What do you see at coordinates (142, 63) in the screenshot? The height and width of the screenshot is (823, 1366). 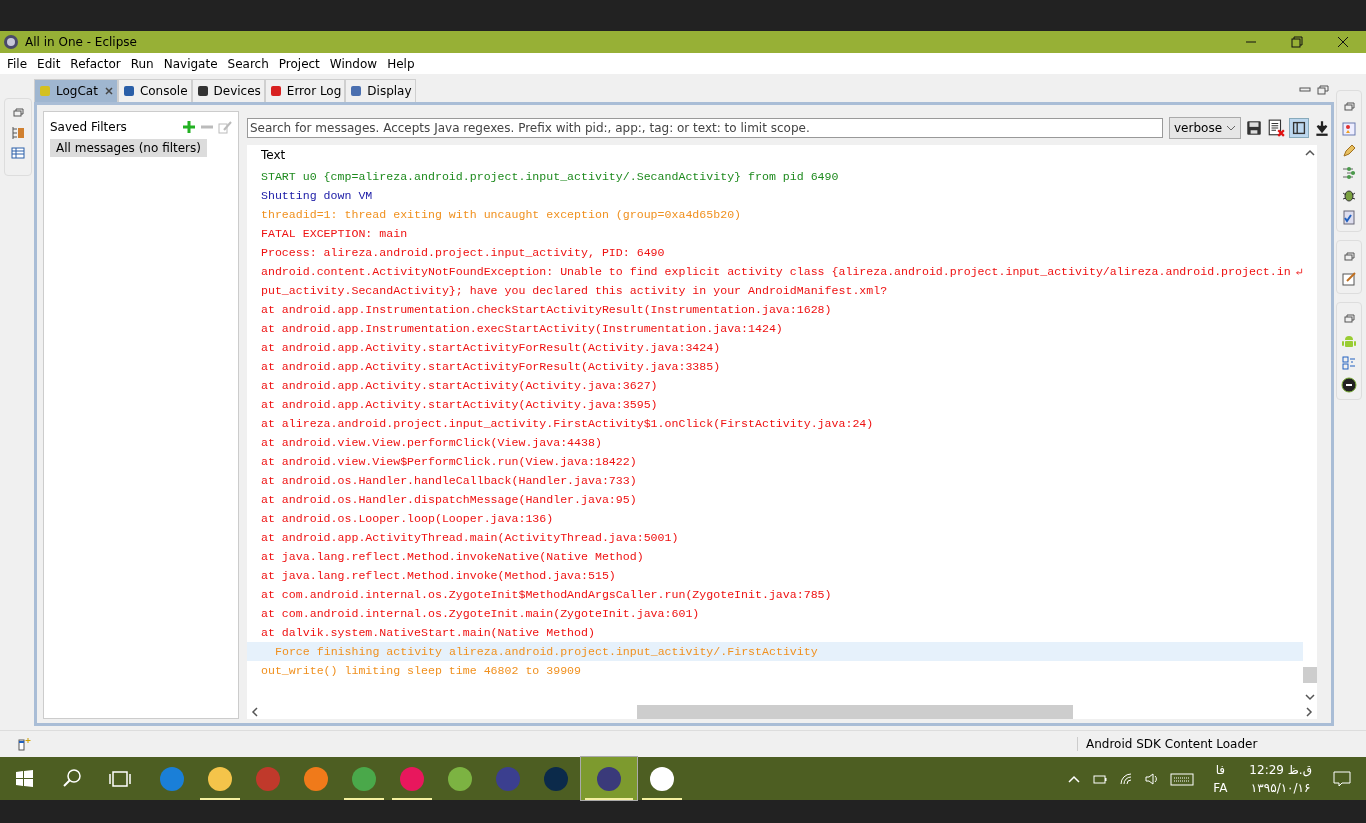 I see `menu-item: Run` at bounding box center [142, 63].